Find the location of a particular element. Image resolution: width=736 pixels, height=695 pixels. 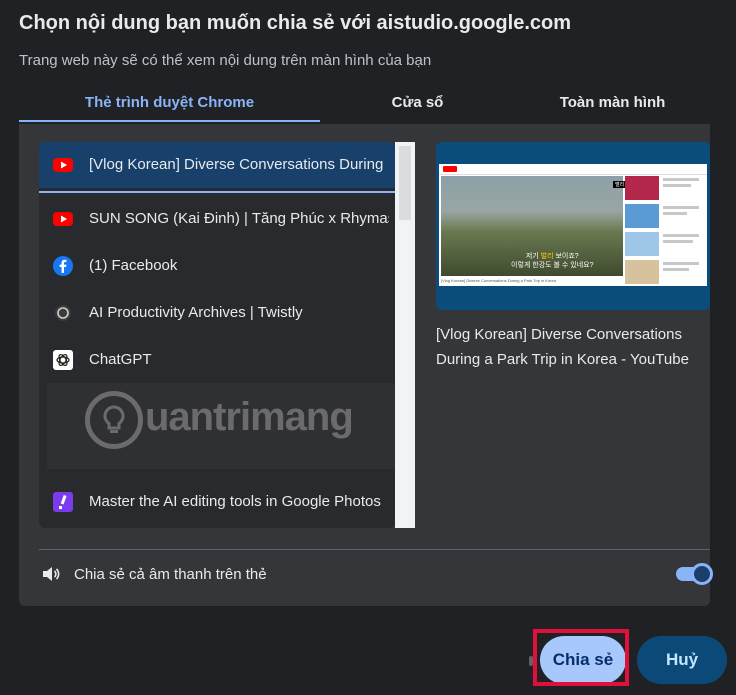

tab-preview: 저기 벌리 보이죠? 이렇게 한강도 볼 수 있네요? 멜리 지에이 [Vlog is located at coordinates (573, 226).